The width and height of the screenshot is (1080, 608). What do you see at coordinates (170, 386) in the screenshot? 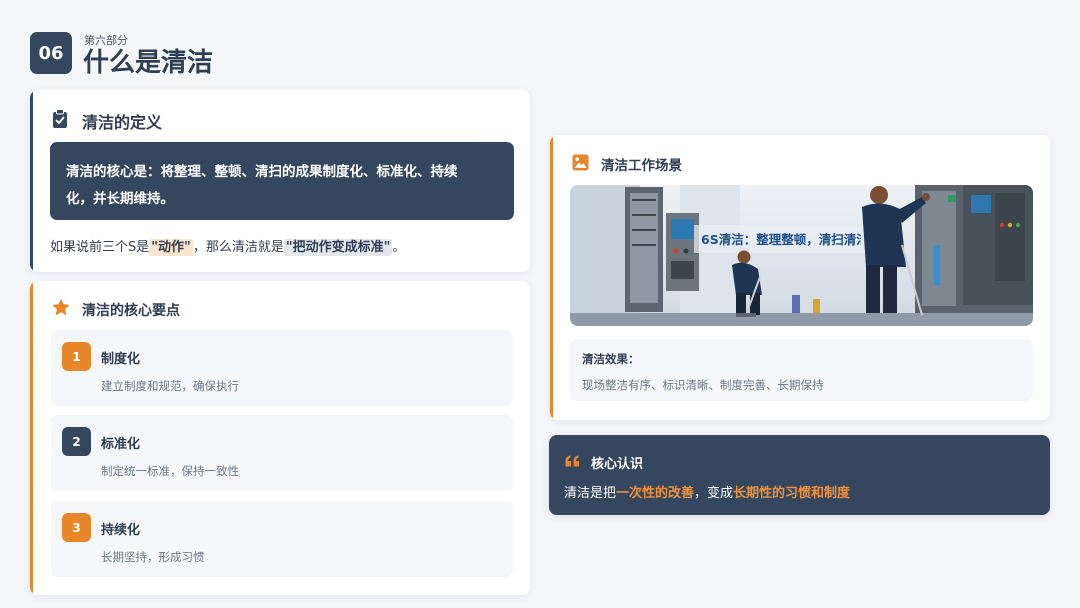
I see `key-point-desc: 建立制度和规范，确保执行` at bounding box center [170, 386].